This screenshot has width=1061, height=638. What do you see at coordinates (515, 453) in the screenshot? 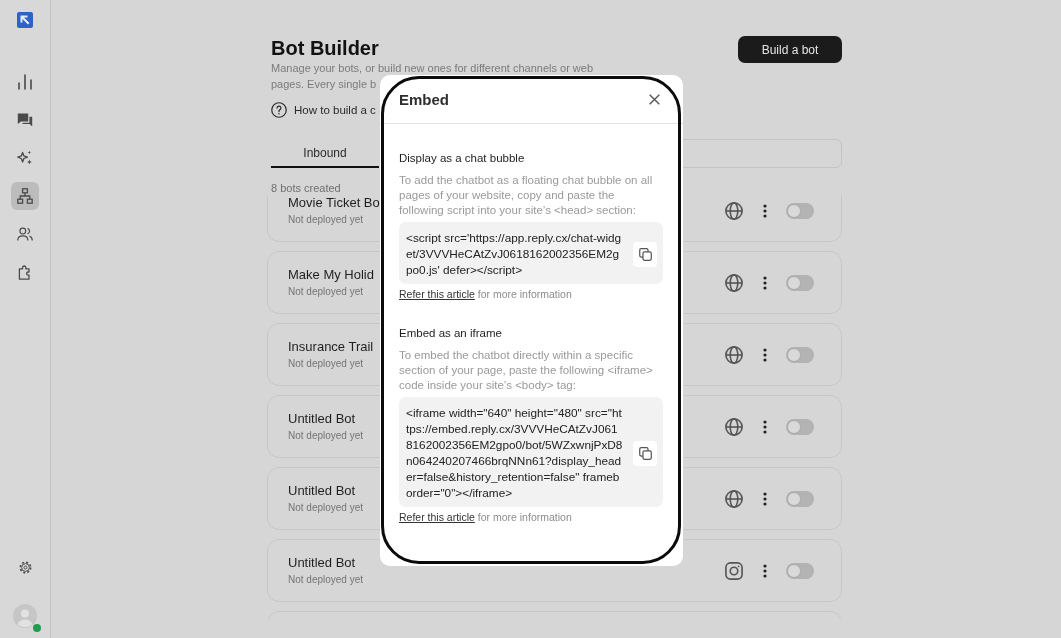
I see `embed-code: <iframe width="640" height="480" src="https://embed.reply.cx/3VVVHeCAtZvJ0618162002356EM2gpo0/bot/5WZxwnjPxD8n064240207466brqNNn61?display_header=false&history_retention=false" frameborder="0"></iframe>` at bounding box center [515, 453].